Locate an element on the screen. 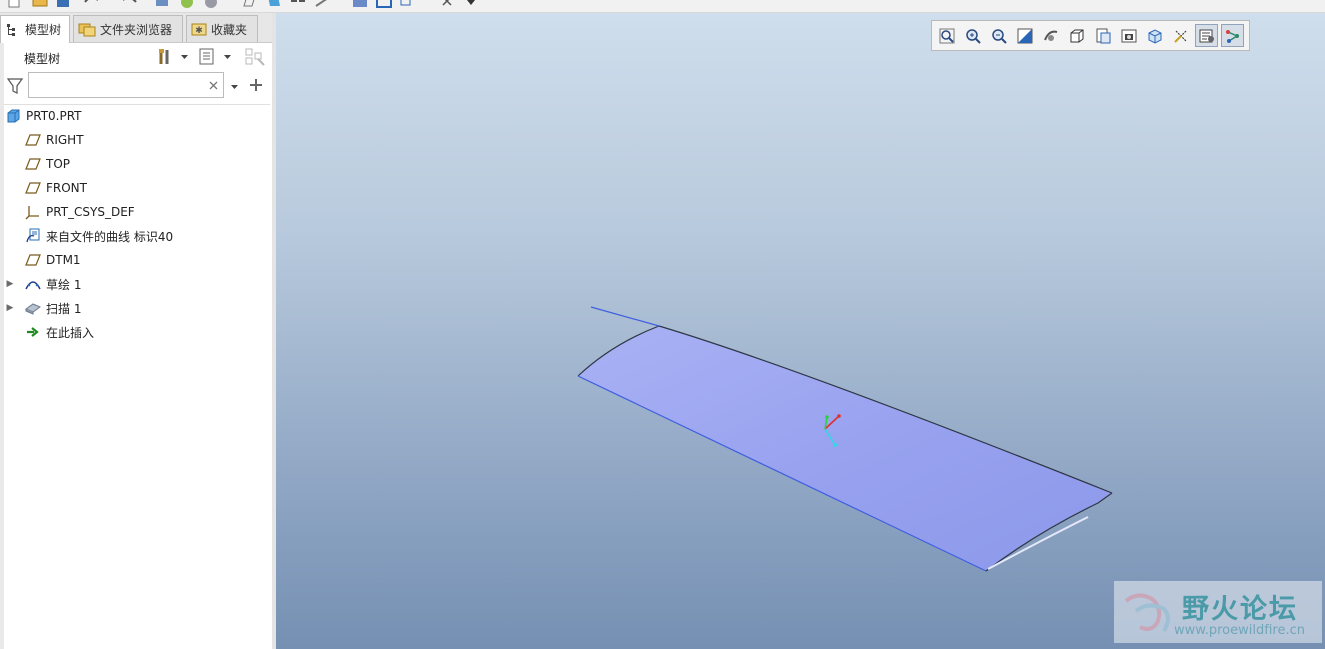 This screenshot has height=649, width=1325. tree-node-label: DTM1 is located at coordinates (63, 260).